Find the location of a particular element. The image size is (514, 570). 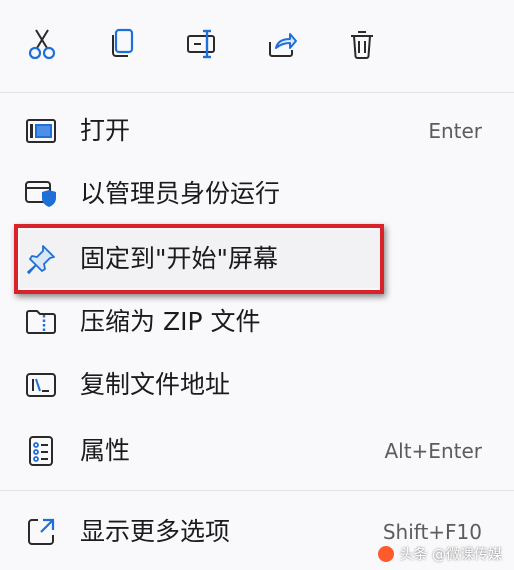

more-options-divider is located at coordinates (257, 490).